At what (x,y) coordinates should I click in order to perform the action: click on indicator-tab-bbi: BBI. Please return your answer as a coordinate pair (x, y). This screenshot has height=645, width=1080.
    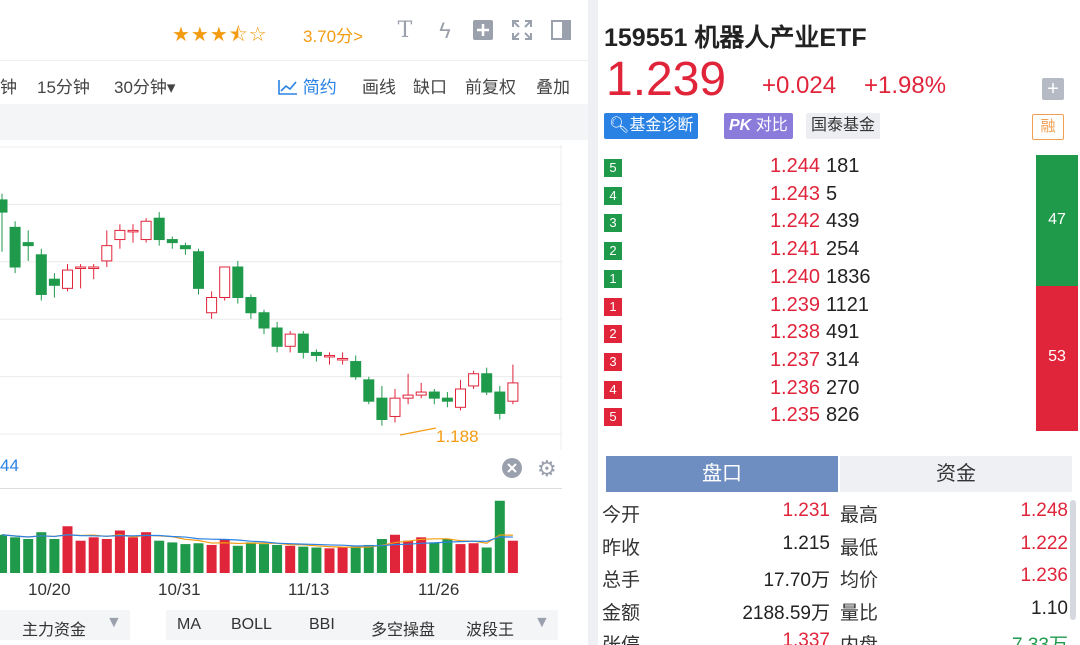
    Looking at the image, I should click on (322, 625).